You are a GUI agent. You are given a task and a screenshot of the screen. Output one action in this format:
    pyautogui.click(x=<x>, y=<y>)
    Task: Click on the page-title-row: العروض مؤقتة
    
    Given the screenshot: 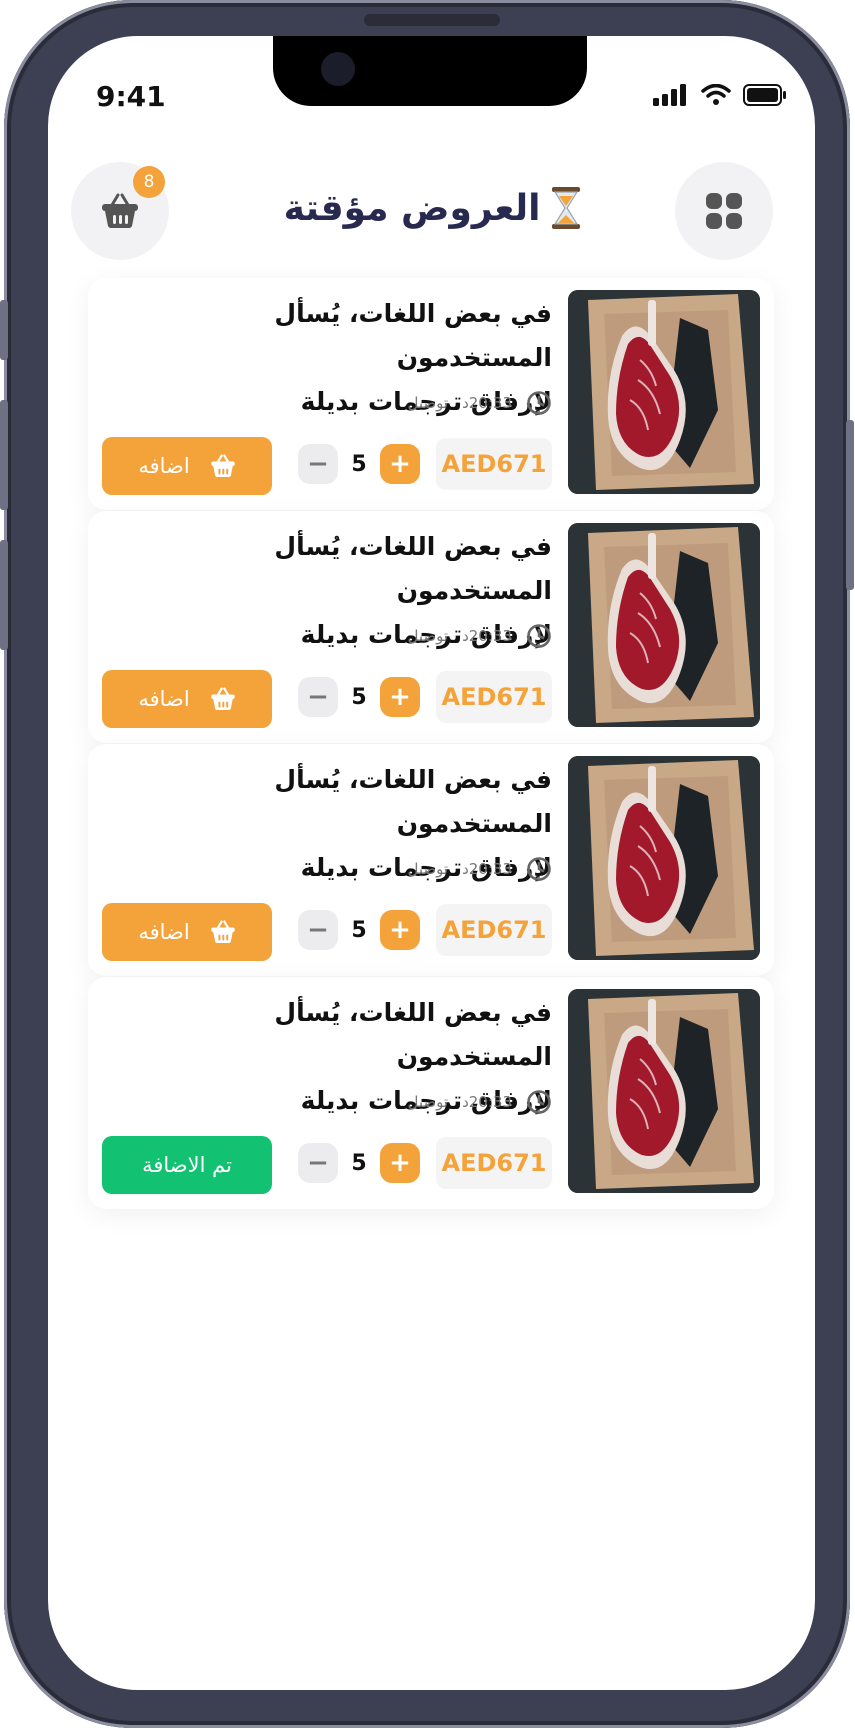 What is the action you would take?
    pyautogui.click(x=433, y=208)
    